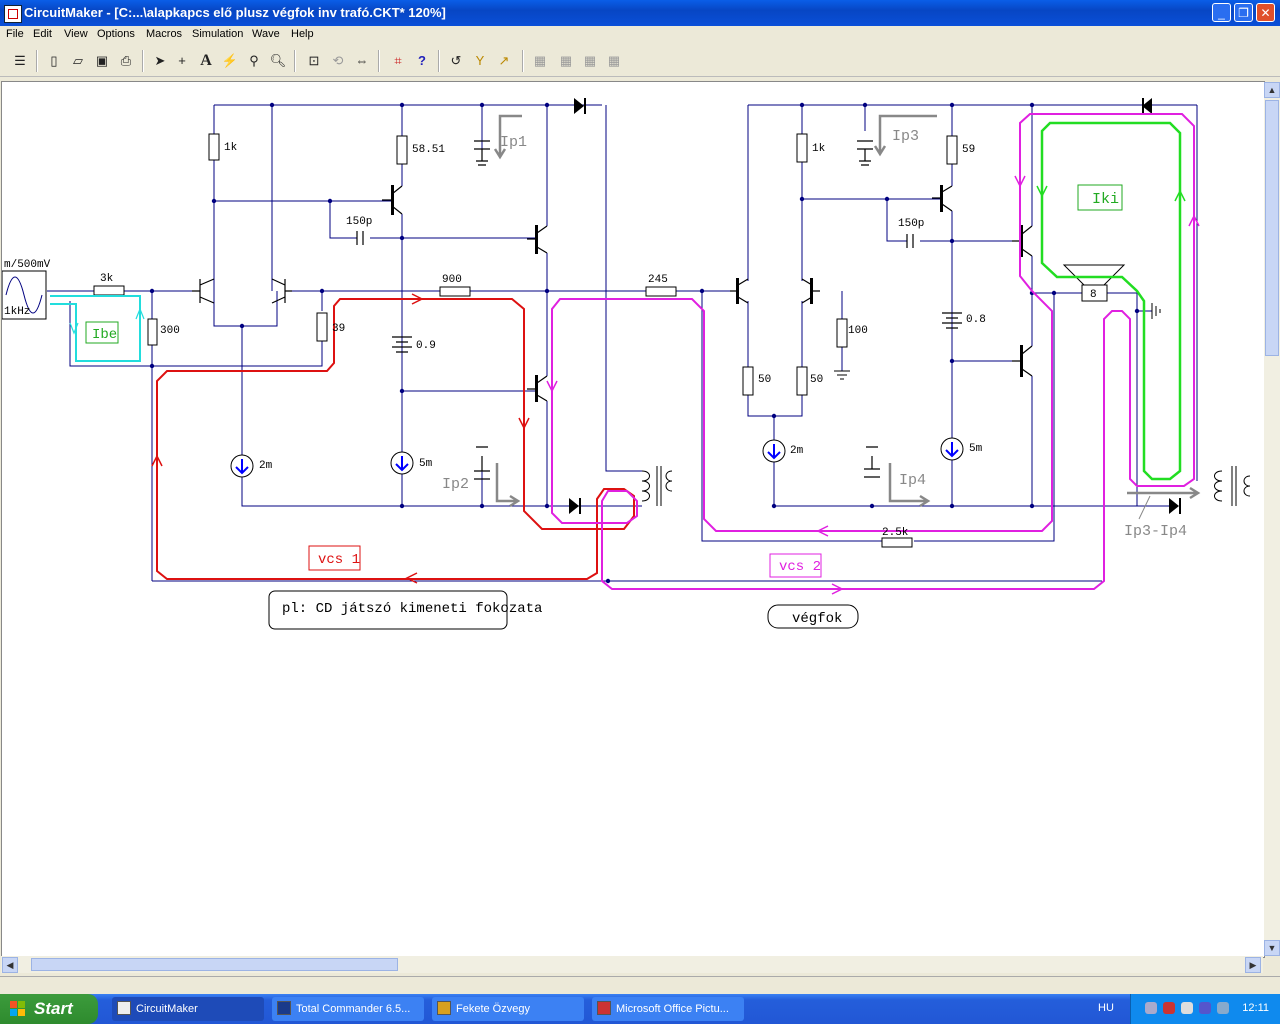  I want to click on menu-help: Help, so click(302, 34).